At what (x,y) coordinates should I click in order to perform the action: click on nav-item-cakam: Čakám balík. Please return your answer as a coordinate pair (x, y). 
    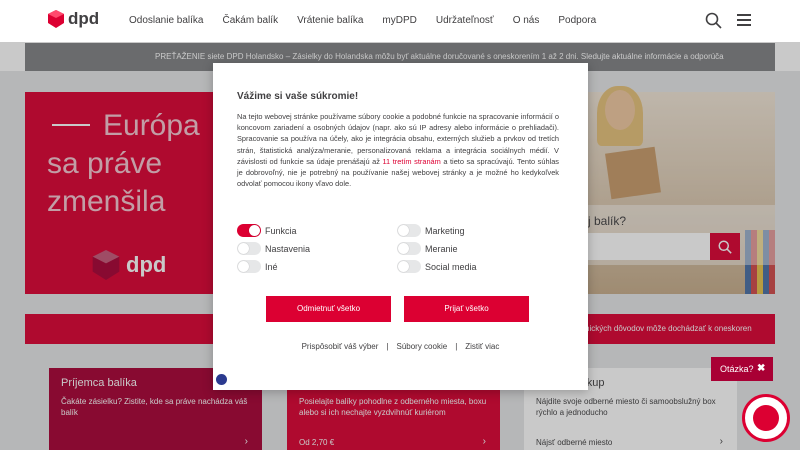
    Looking at the image, I should click on (251, 20).